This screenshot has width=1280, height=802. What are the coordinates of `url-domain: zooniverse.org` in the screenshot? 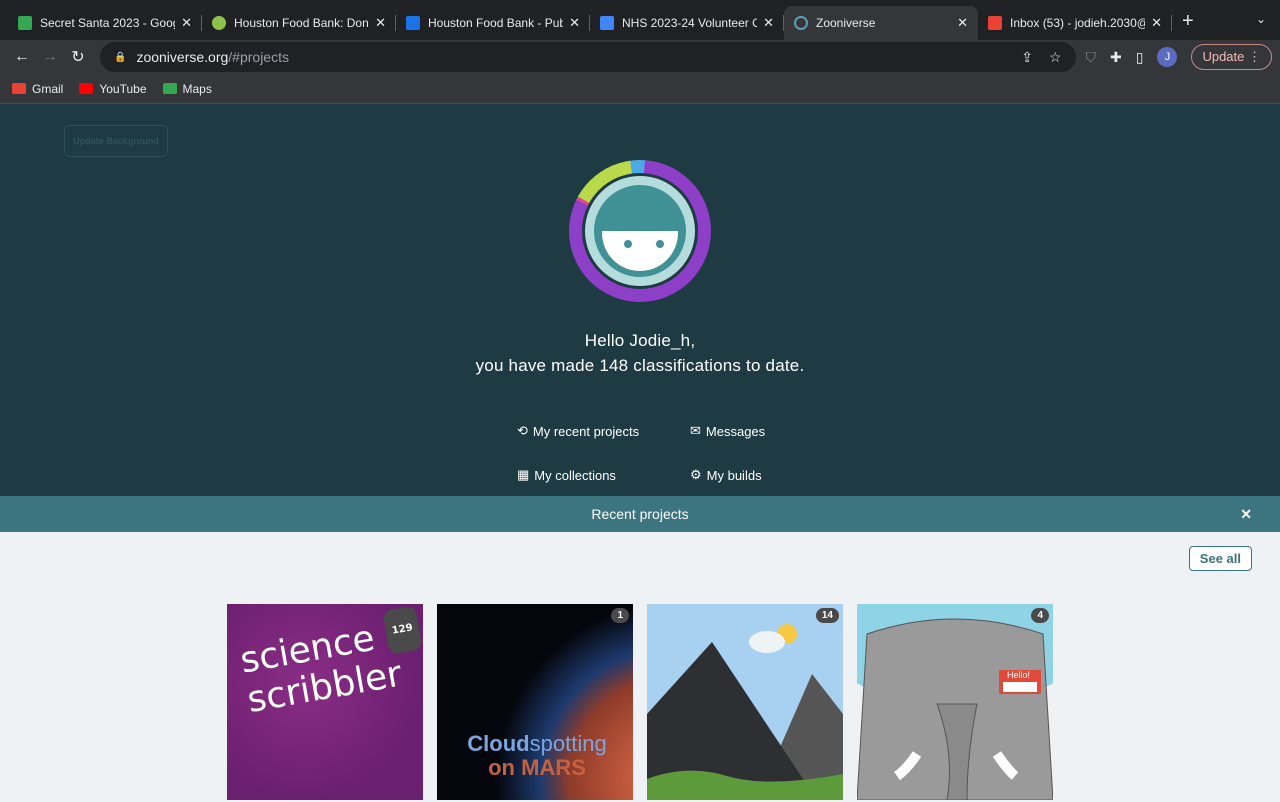 It's located at (182, 57).